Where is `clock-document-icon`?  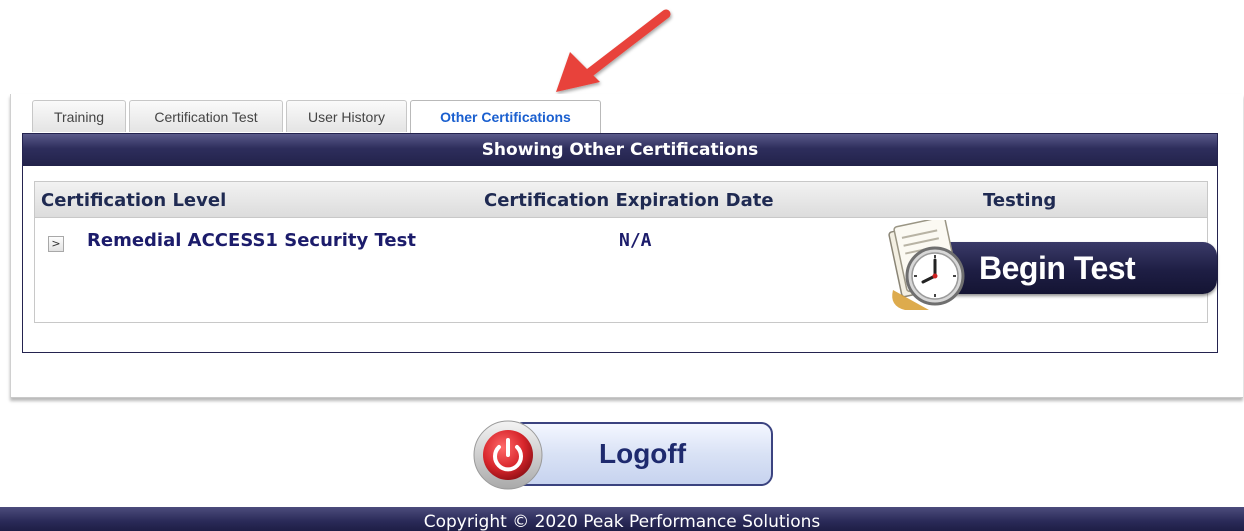
clock-document-icon is located at coordinates (926, 265).